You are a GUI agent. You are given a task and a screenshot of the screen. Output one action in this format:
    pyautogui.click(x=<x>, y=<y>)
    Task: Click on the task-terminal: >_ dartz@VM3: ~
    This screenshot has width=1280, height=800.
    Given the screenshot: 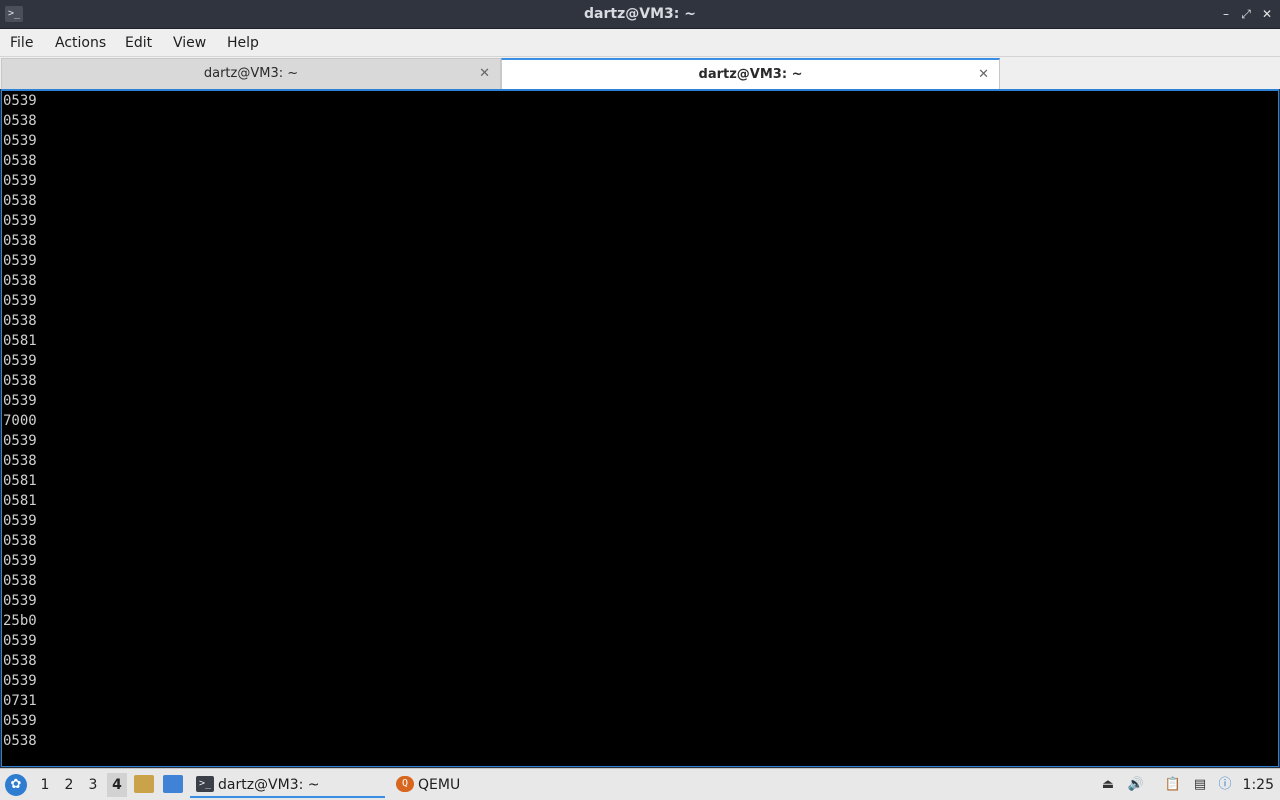 What is the action you would take?
    pyautogui.click(x=287, y=785)
    